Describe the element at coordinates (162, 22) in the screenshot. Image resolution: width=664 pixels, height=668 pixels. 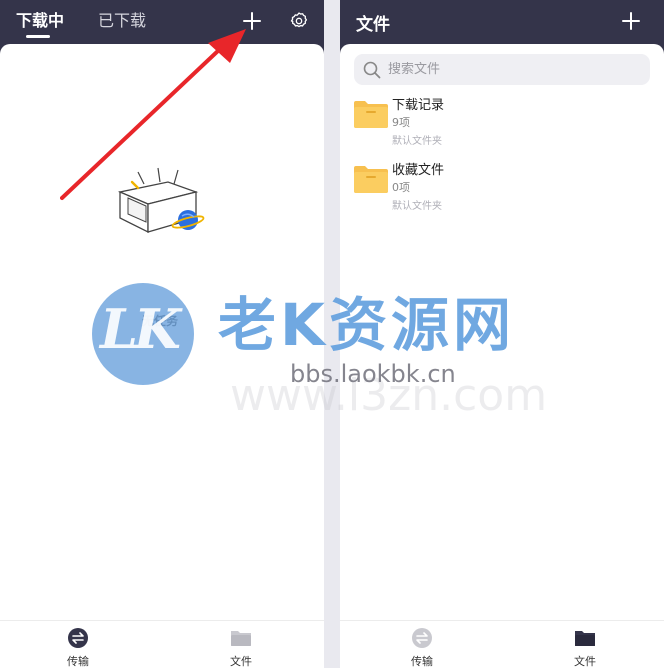
I see `transfer-topbar: 下载中 已下载` at that location.